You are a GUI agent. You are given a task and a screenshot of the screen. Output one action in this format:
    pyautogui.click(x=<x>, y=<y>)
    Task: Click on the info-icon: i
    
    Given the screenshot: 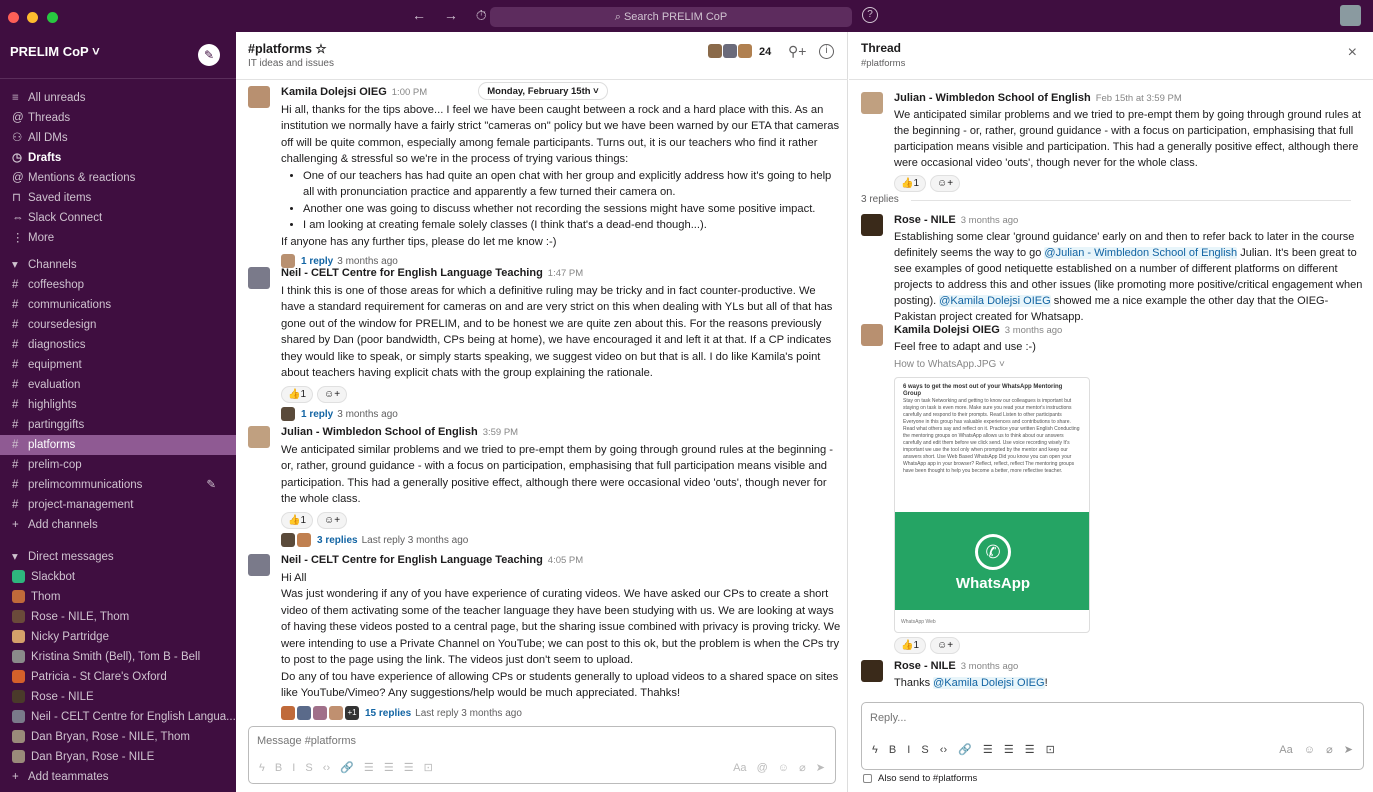 What is the action you would take?
    pyautogui.click(x=826, y=51)
    